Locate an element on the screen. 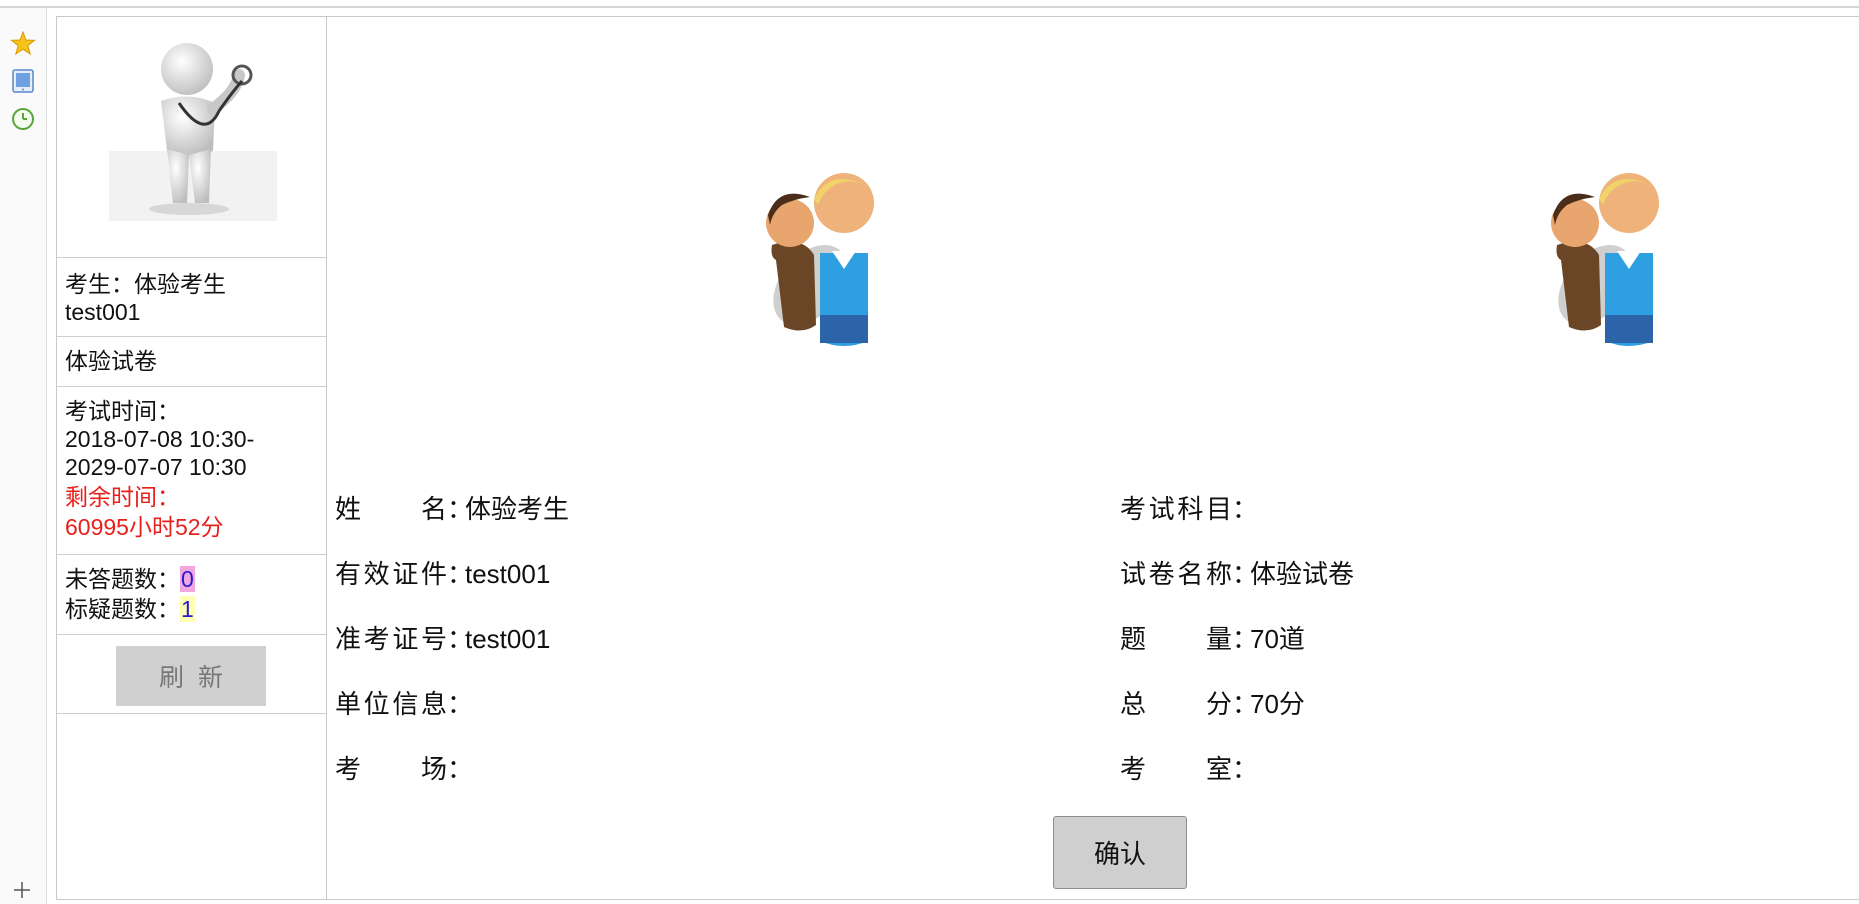 This screenshot has height=904, width=1859. exam-time-end: 2029-07-07 10:30 is located at coordinates (156, 467).